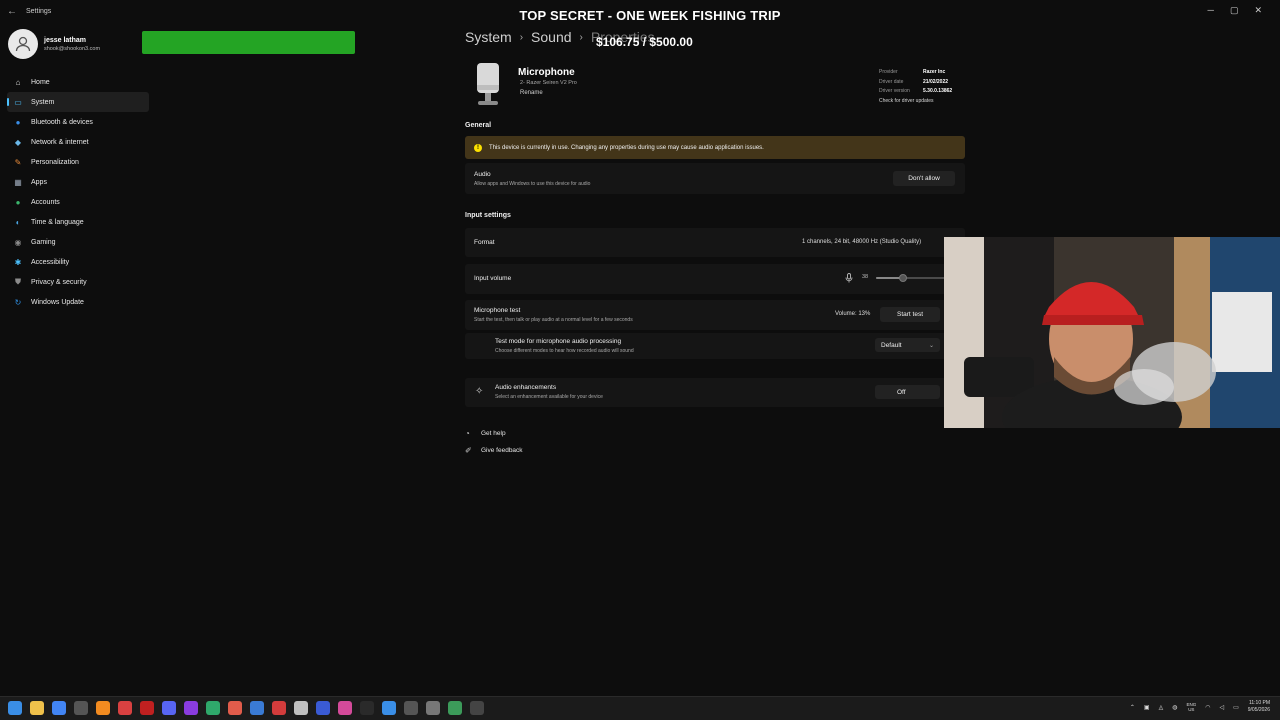  What do you see at coordinates (494, 450) in the screenshot?
I see `give-feedback-link: ✐ Give feedback` at bounding box center [494, 450].